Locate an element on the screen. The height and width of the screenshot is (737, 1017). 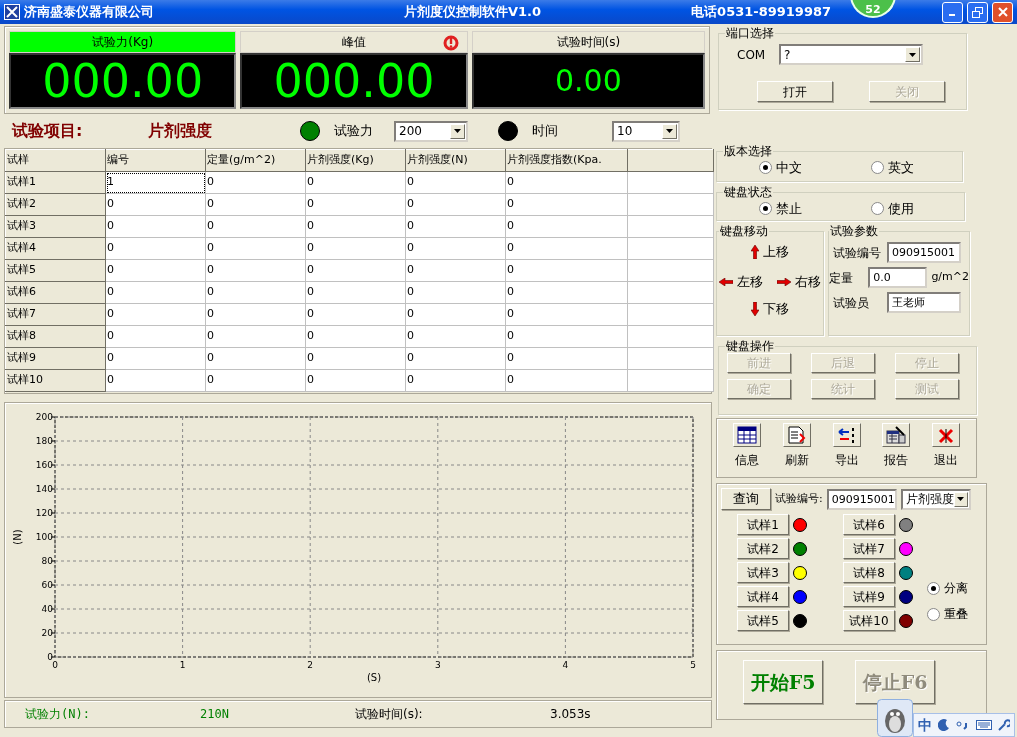
restore-icon is located at coordinates (977, 12).